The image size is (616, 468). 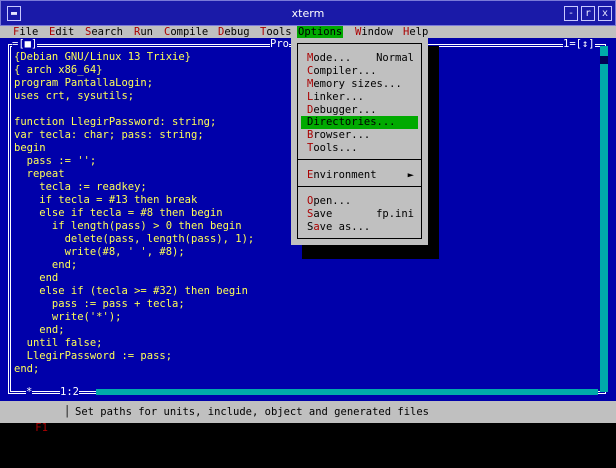 I want to click on menu-label-rest: earch, so click(x=107, y=32).